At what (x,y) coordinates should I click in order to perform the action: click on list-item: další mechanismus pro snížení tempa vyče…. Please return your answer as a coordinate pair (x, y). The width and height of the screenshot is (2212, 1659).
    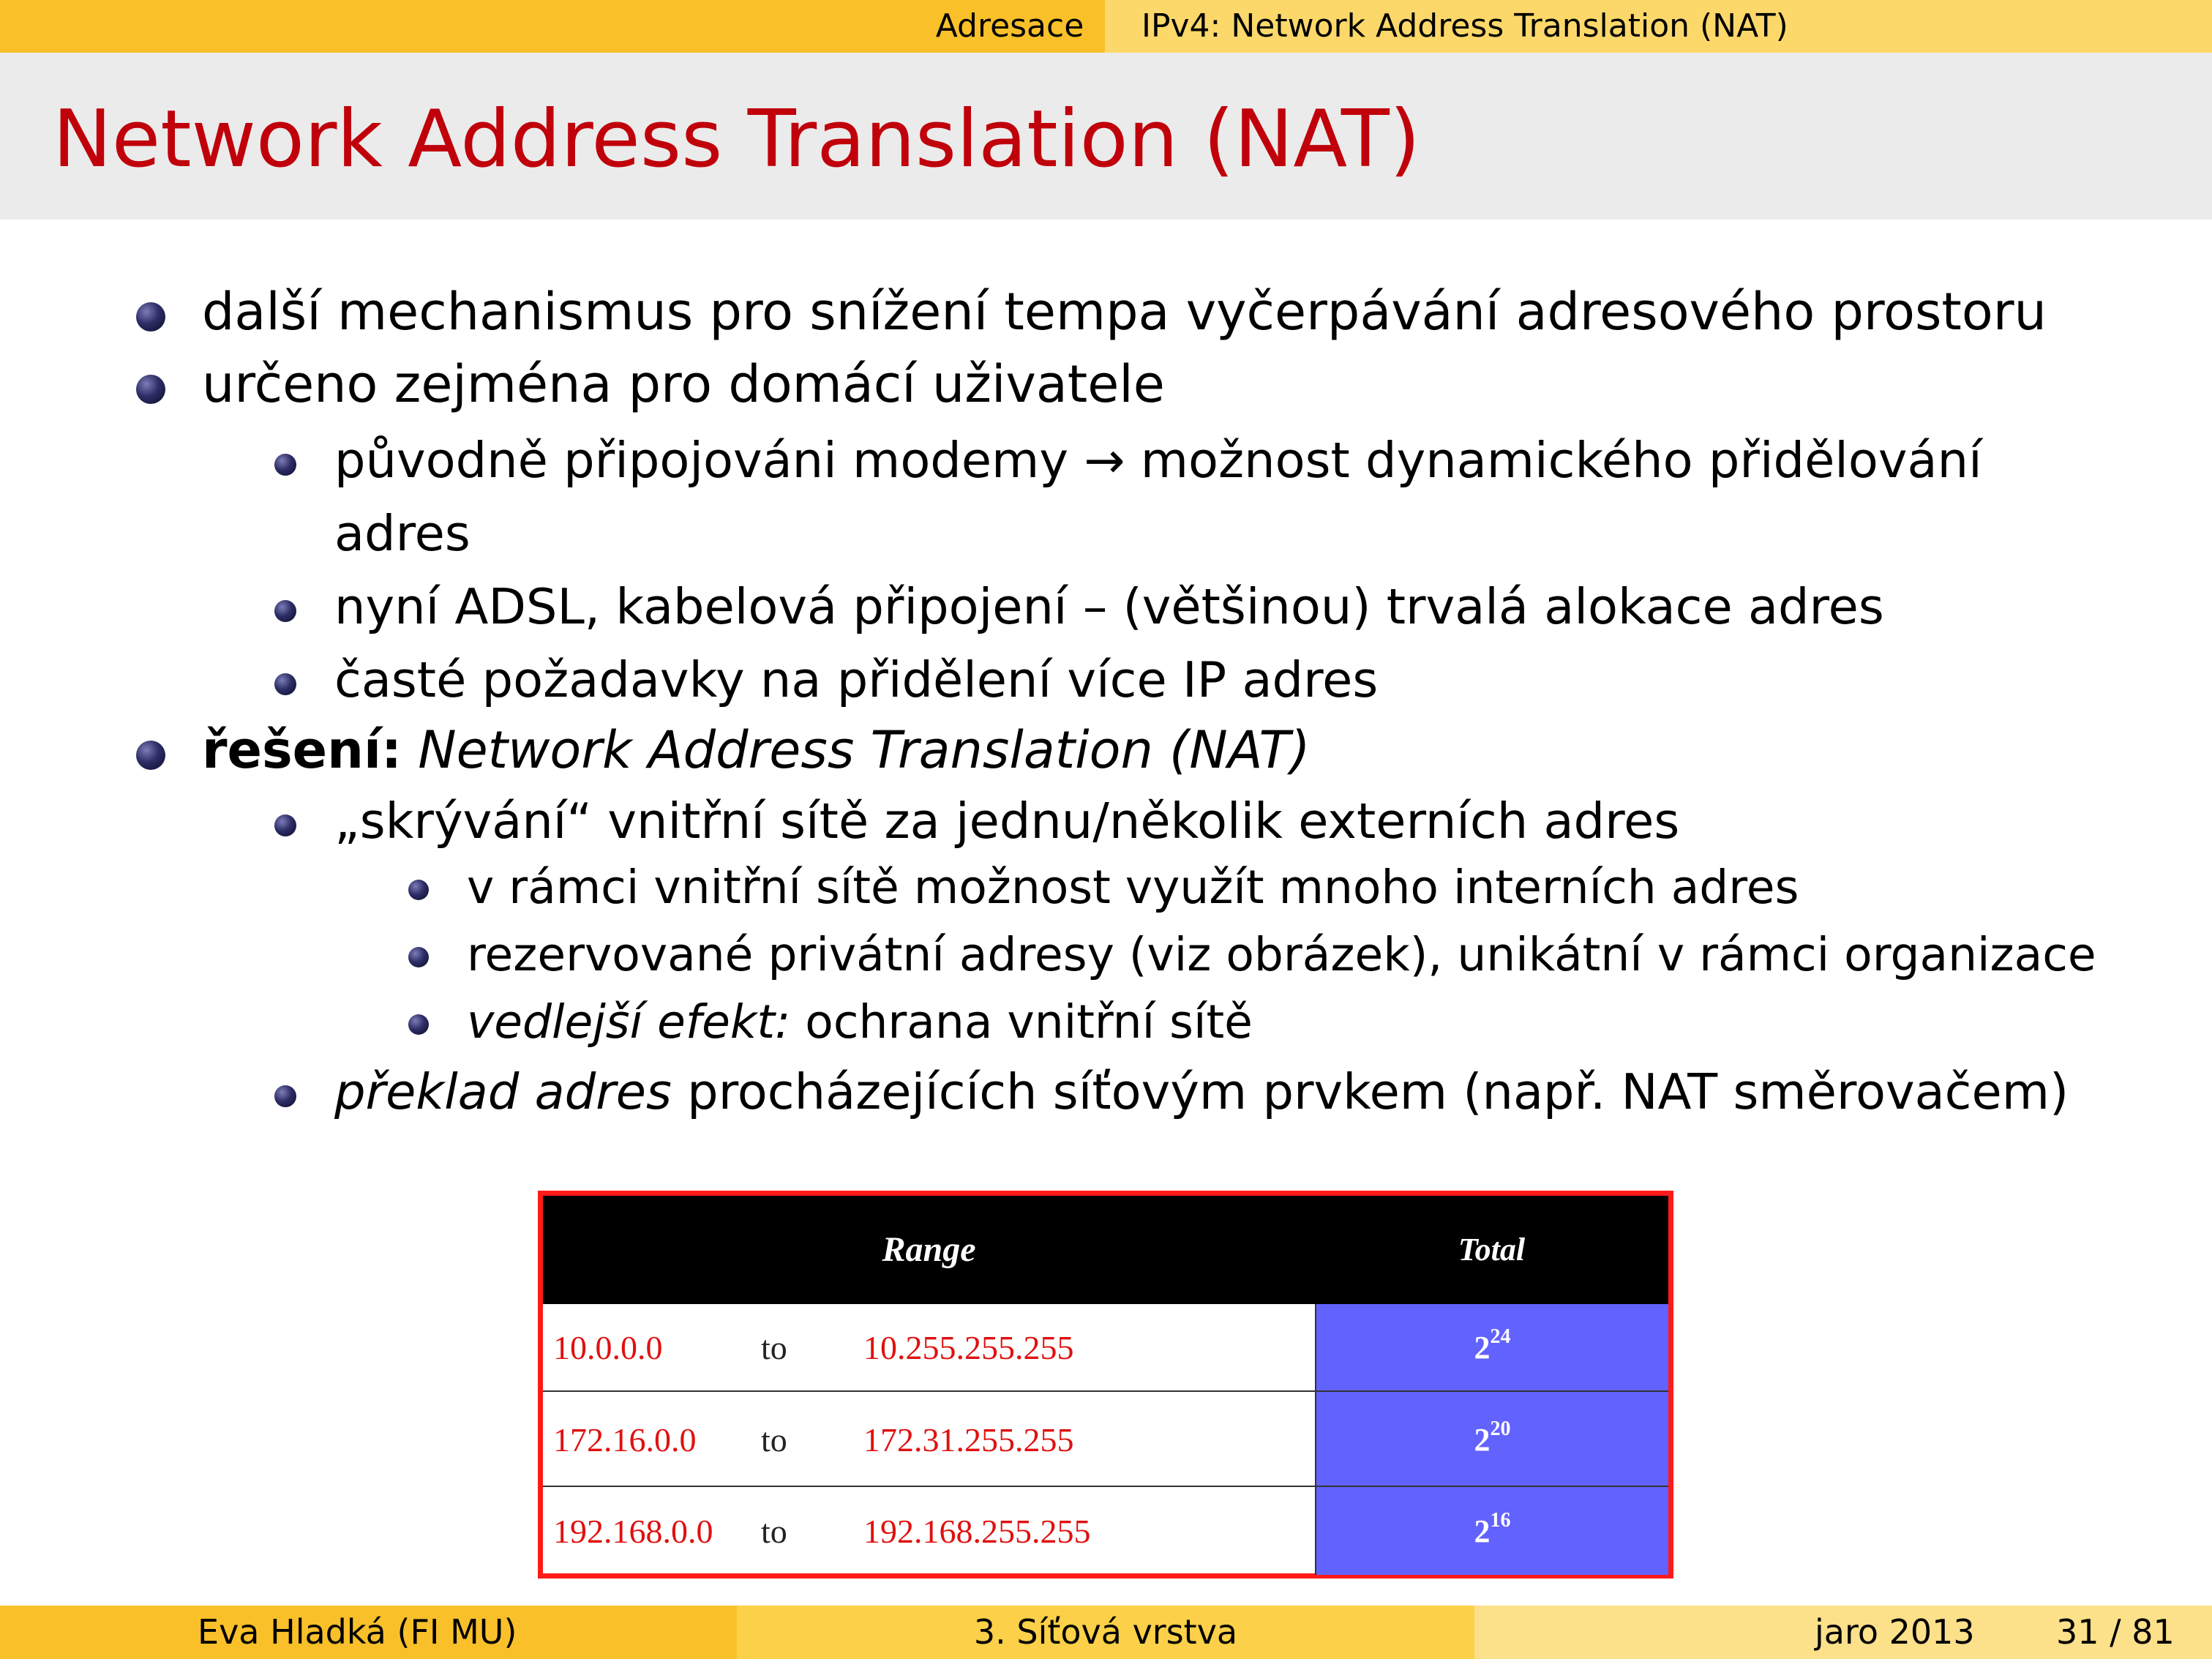
    Looking at the image, I should click on (1124, 312).